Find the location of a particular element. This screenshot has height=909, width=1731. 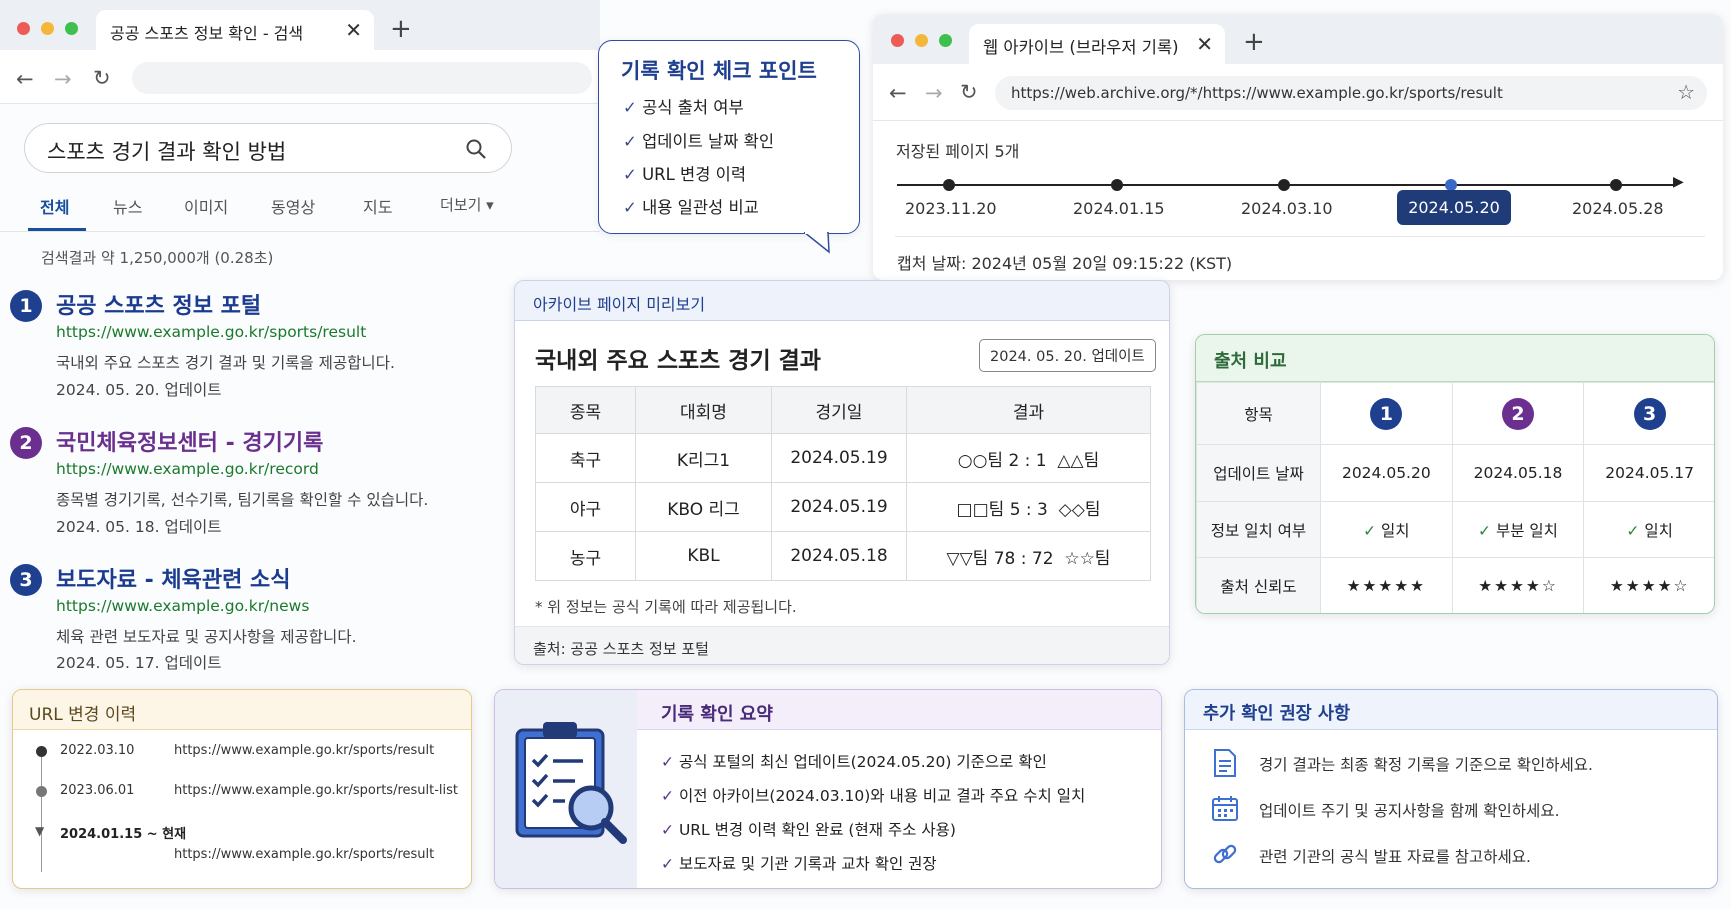

compare-cell: ✓ 일치 is located at coordinates (1386, 529).